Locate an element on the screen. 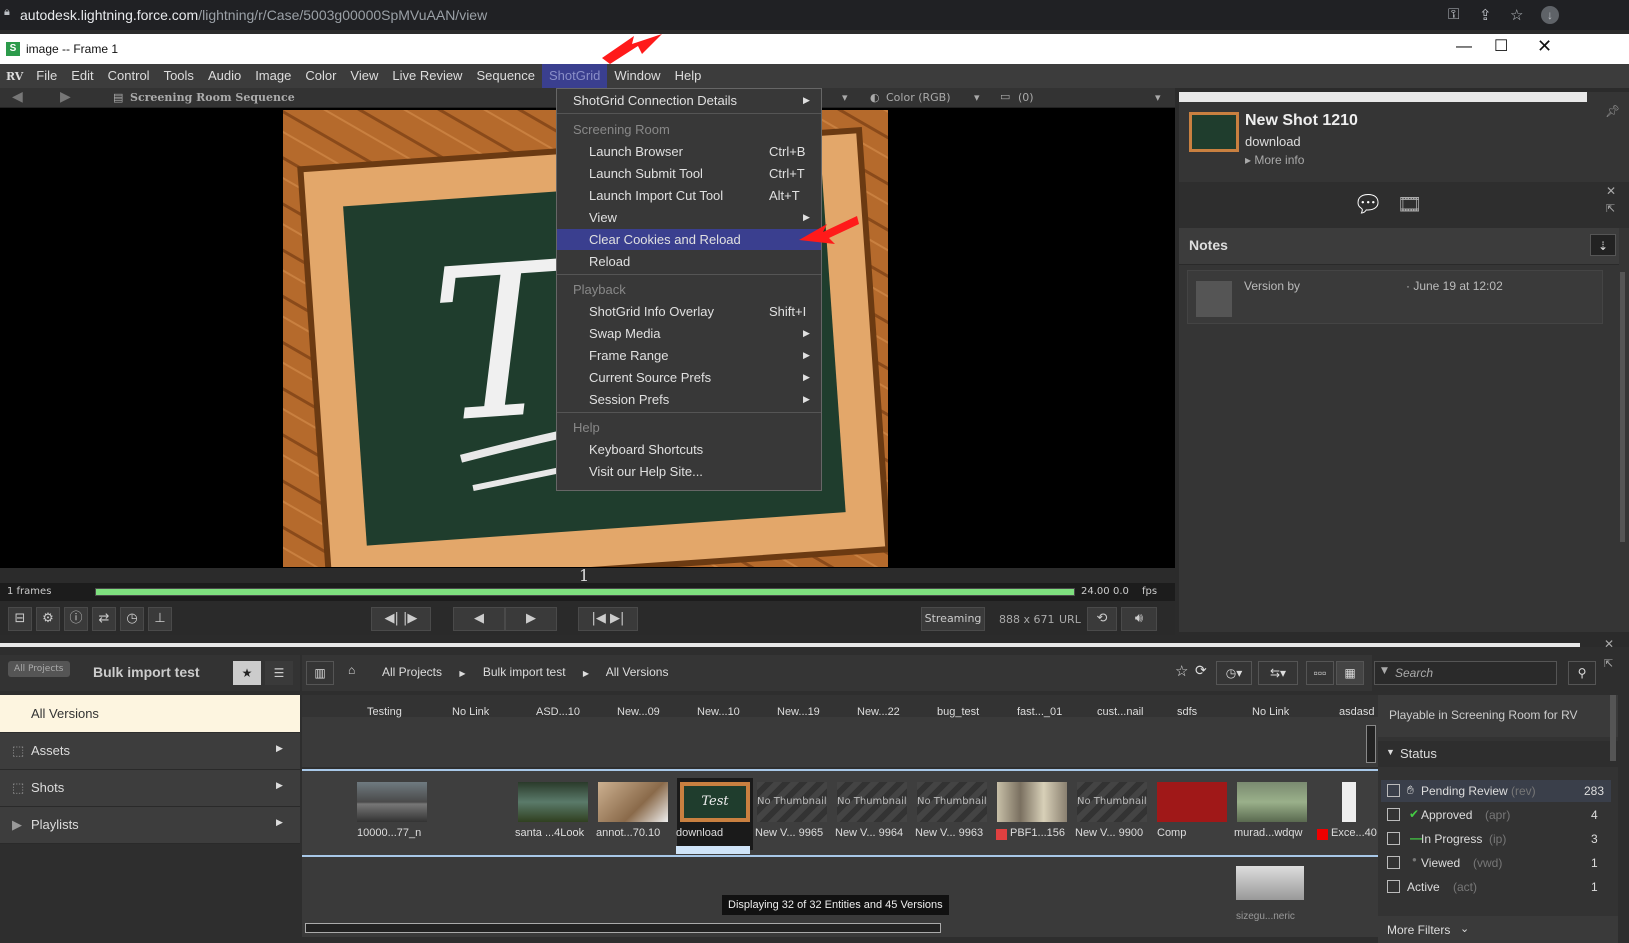 Image resolution: width=1629 pixels, height=943 pixels. pin-icon: 📌︎ is located at coordinates (1612, 111).